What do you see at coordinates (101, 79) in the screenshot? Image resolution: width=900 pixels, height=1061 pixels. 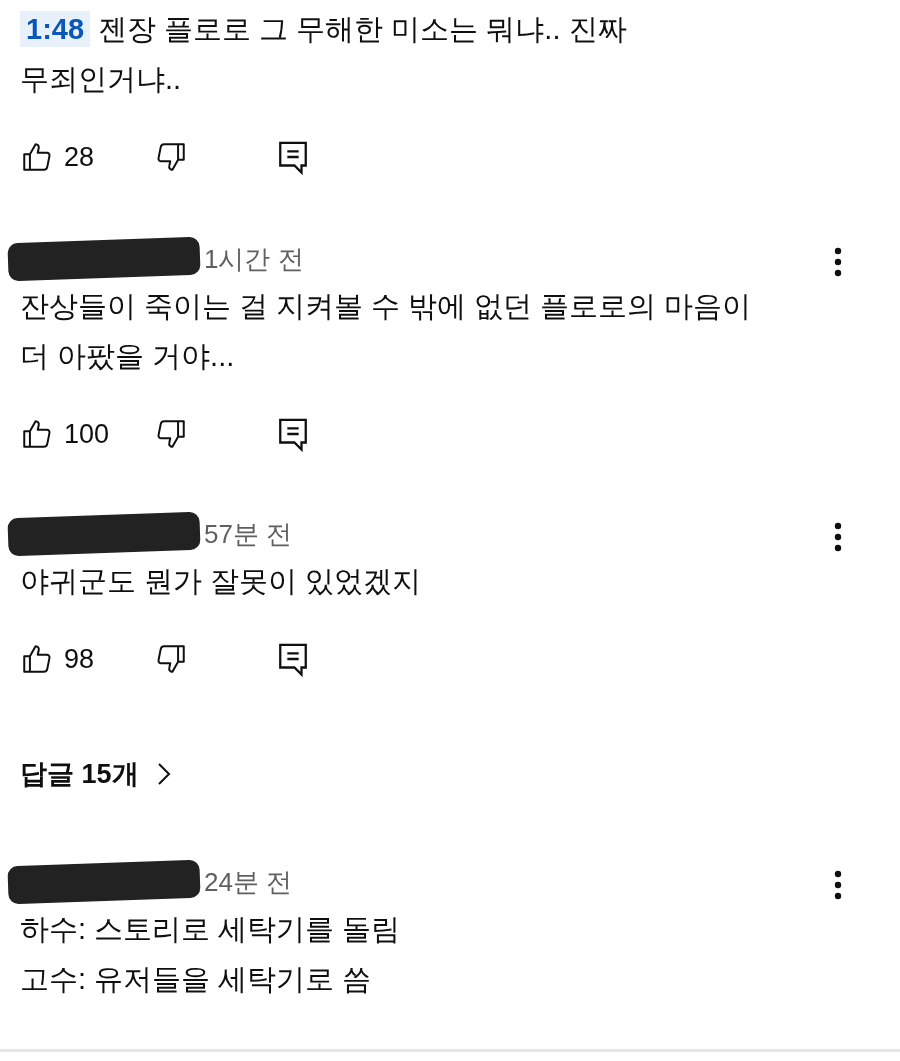 I see `comment-text: 무죄인거냐..` at bounding box center [101, 79].